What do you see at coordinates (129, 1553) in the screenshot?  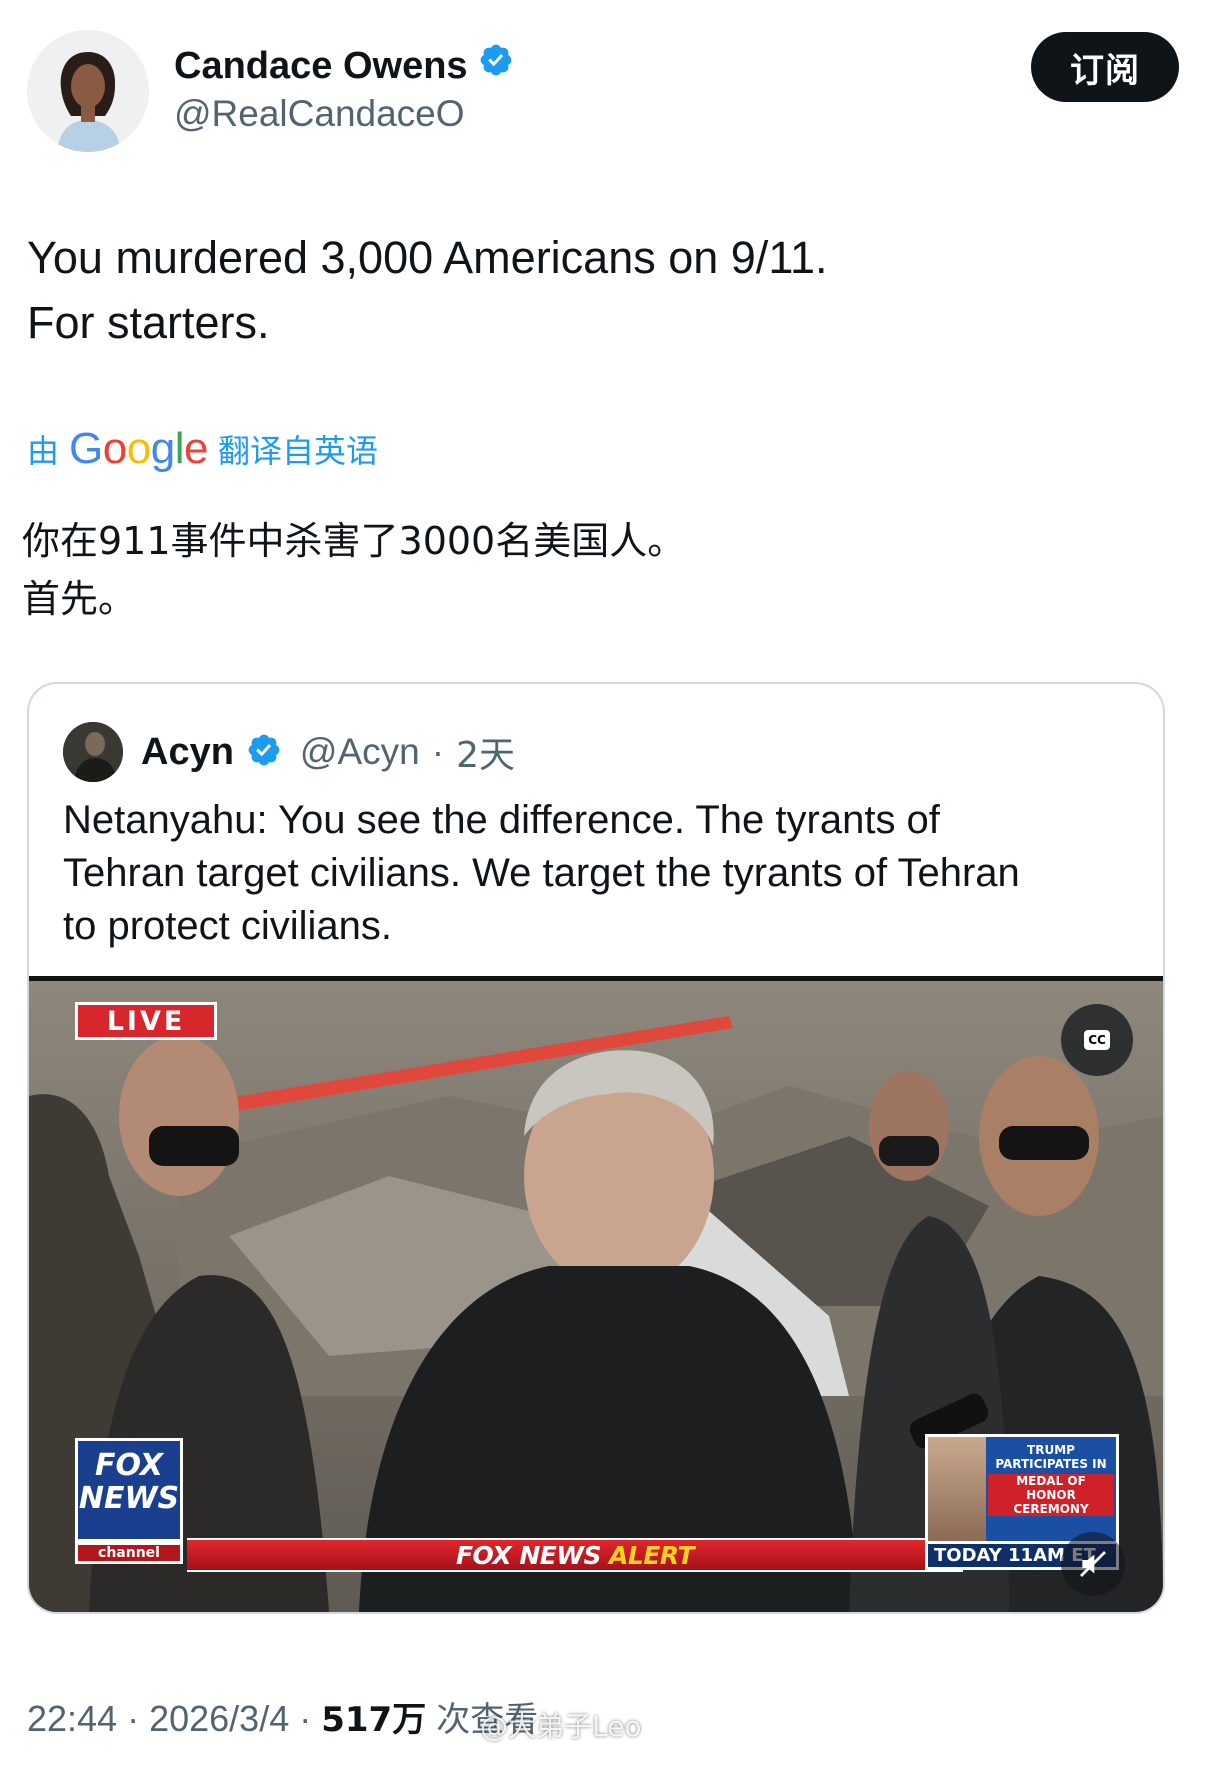 I see `fox-channel-label: channel` at bounding box center [129, 1553].